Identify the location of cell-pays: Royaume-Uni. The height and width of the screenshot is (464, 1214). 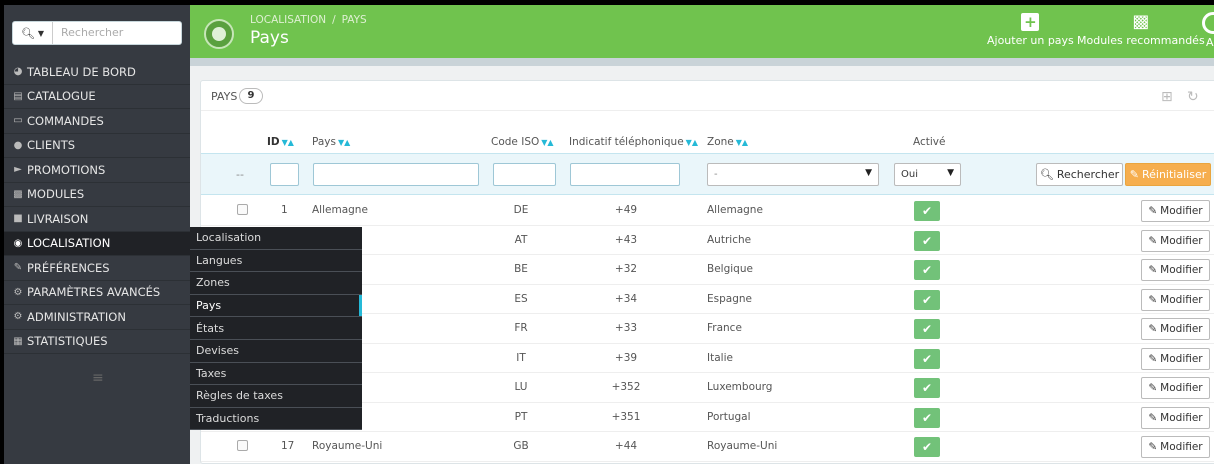
(347, 446).